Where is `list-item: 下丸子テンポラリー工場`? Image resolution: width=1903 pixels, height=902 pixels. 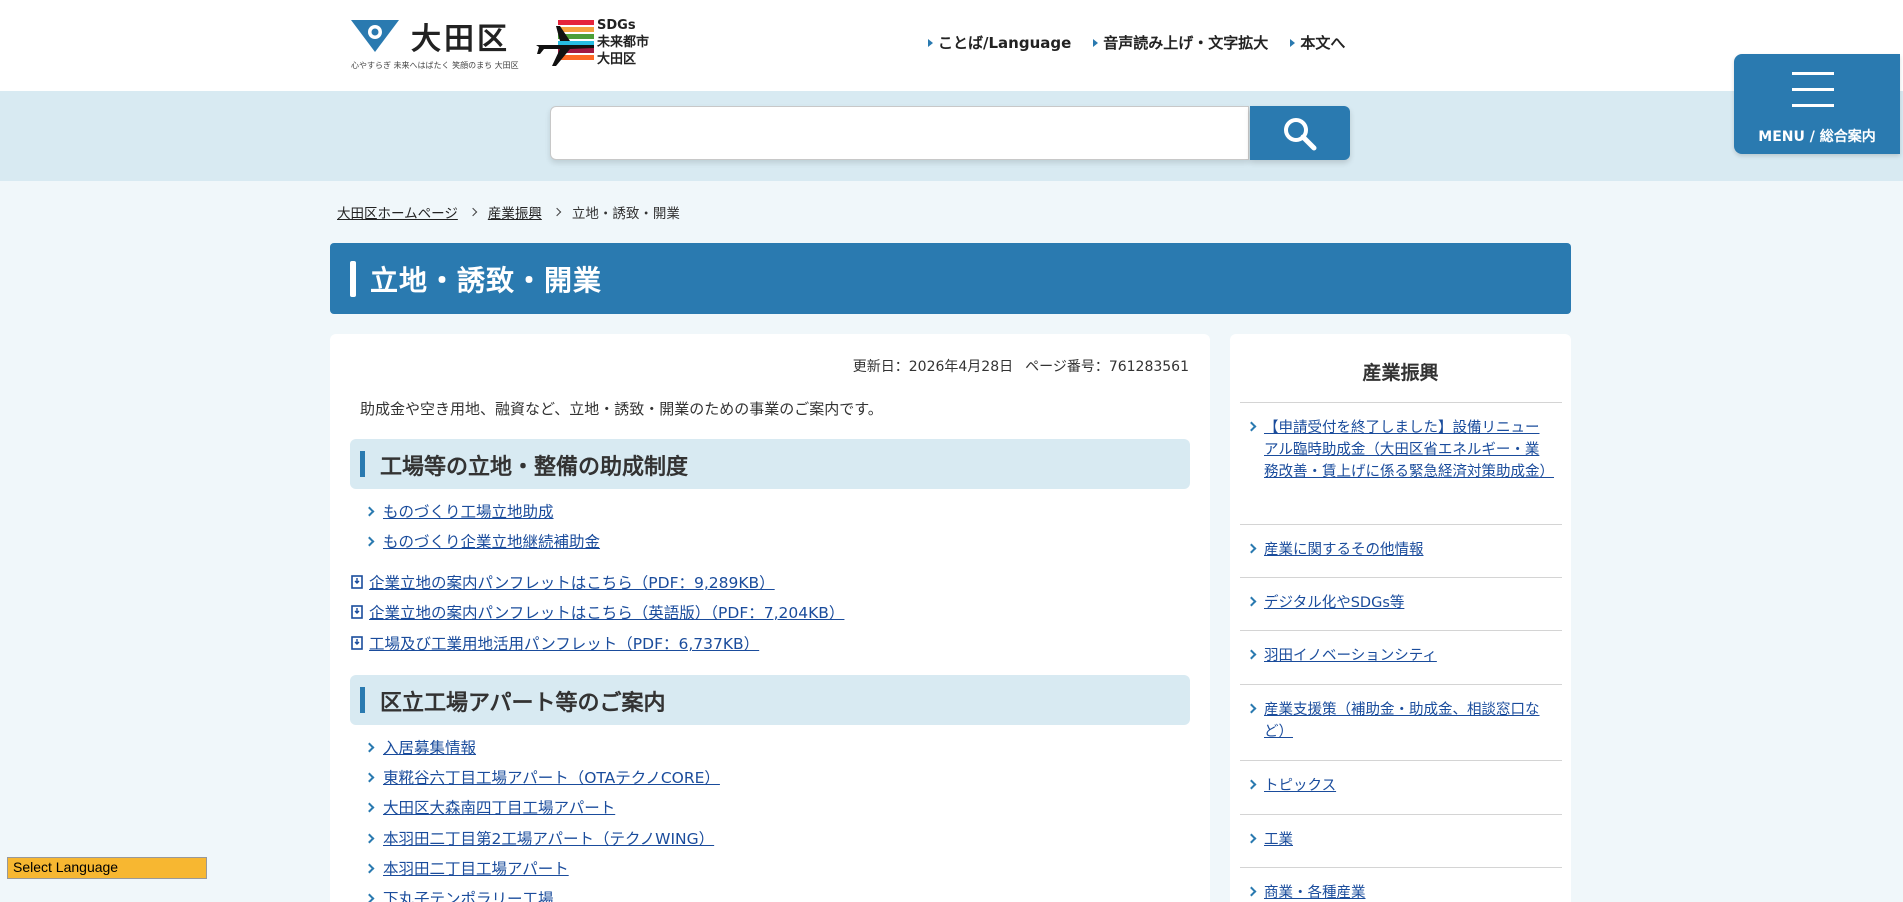 list-item: 下丸子テンポラリー工場 is located at coordinates (459, 894).